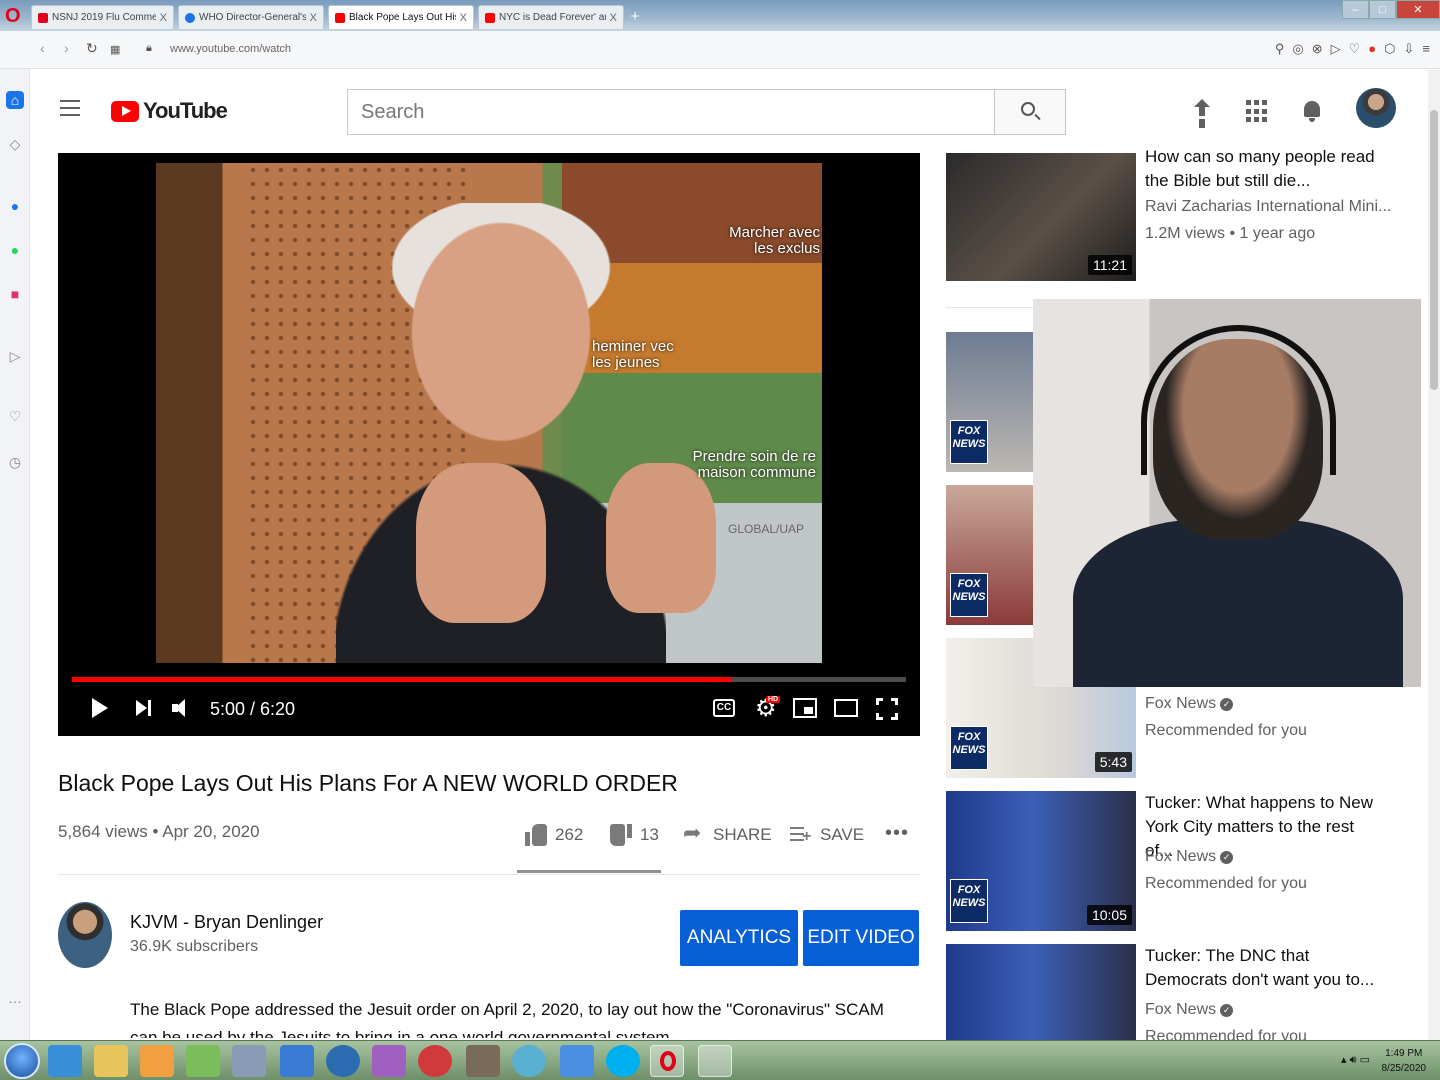 The image size is (1440, 1080). What do you see at coordinates (102, 17) in the screenshot?
I see `browser-tab: NSNJ 2019 Flu Commentary X` at bounding box center [102, 17].